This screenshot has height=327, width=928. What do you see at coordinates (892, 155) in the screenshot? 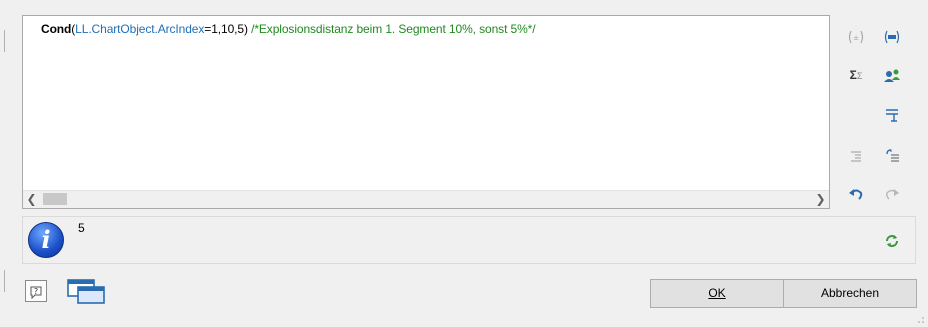
I see `reformat-icon` at bounding box center [892, 155].